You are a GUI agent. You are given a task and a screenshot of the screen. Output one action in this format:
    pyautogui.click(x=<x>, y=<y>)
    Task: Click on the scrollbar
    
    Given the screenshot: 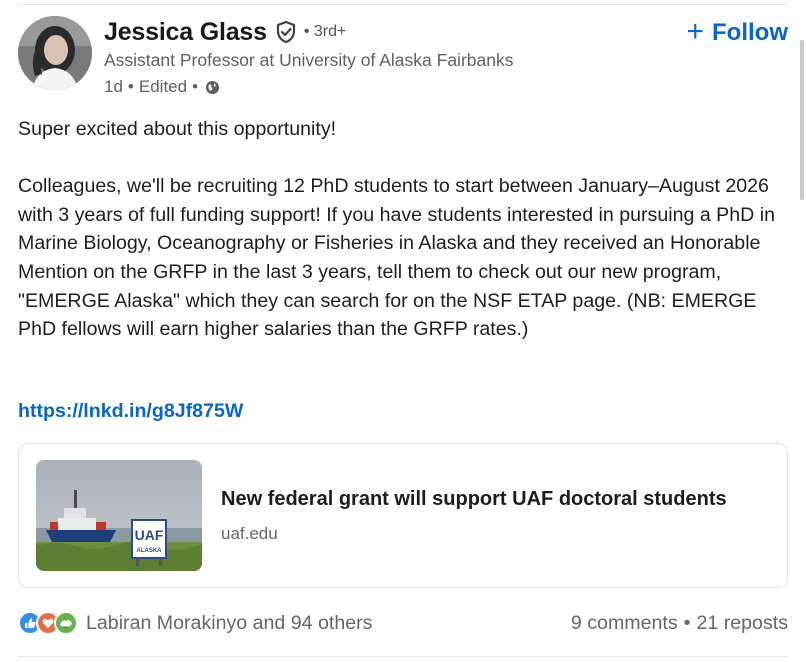 What is the action you would take?
    pyautogui.click(x=802, y=120)
    